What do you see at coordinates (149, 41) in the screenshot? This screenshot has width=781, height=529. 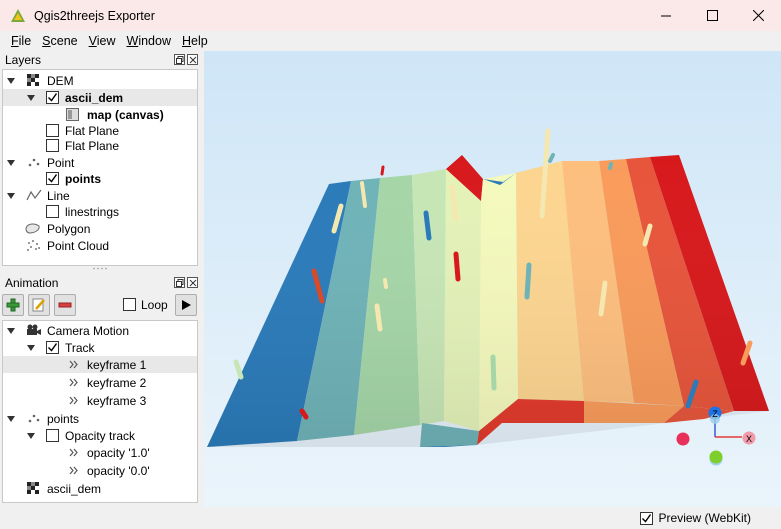 I see `menu-window: Window` at bounding box center [149, 41].